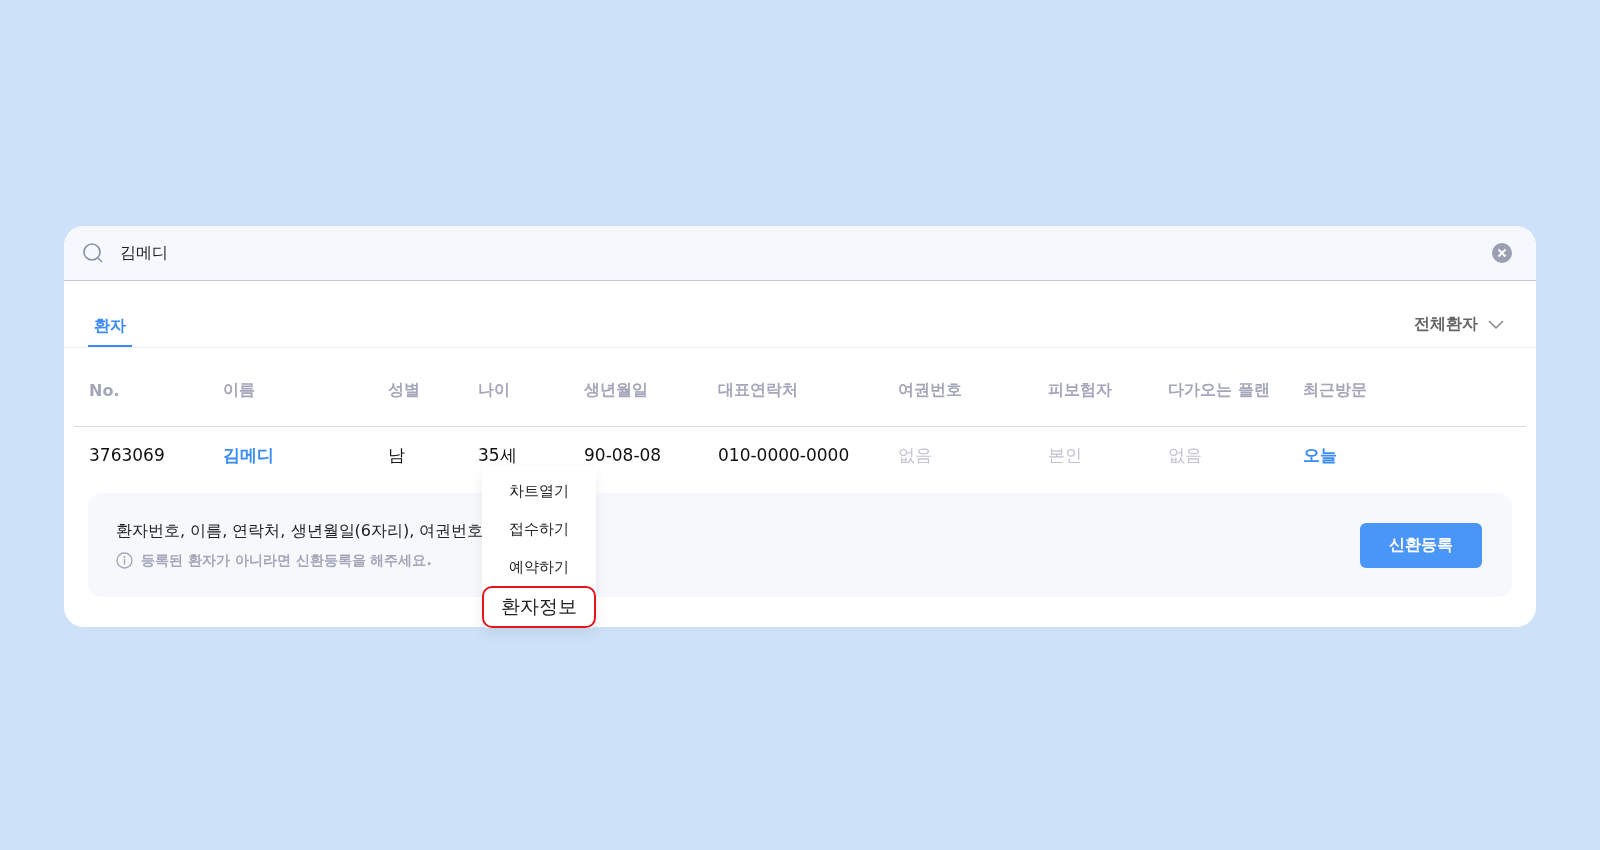 This screenshot has width=1600, height=850. Describe the element at coordinates (539, 491) in the screenshot. I see `menu-item: 차트열기` at that location.